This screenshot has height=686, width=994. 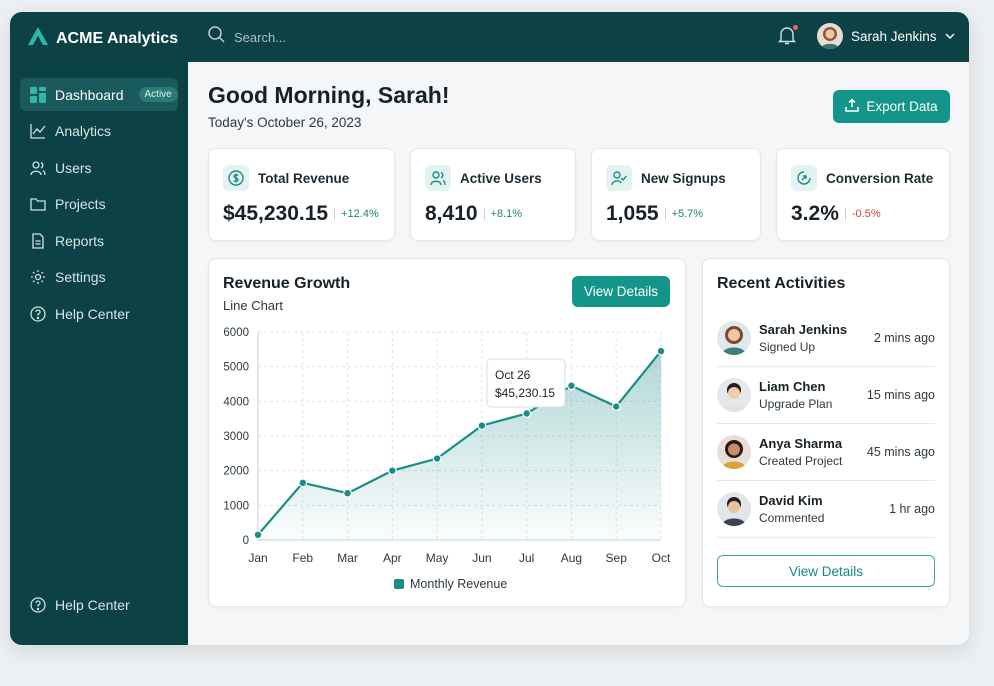 What do you see at coordinates (826, 338) in the screenshot?
I see `activity-item: Sarah Jenkins Signed Up 2 mins ago` at bounding box center [826, 338].